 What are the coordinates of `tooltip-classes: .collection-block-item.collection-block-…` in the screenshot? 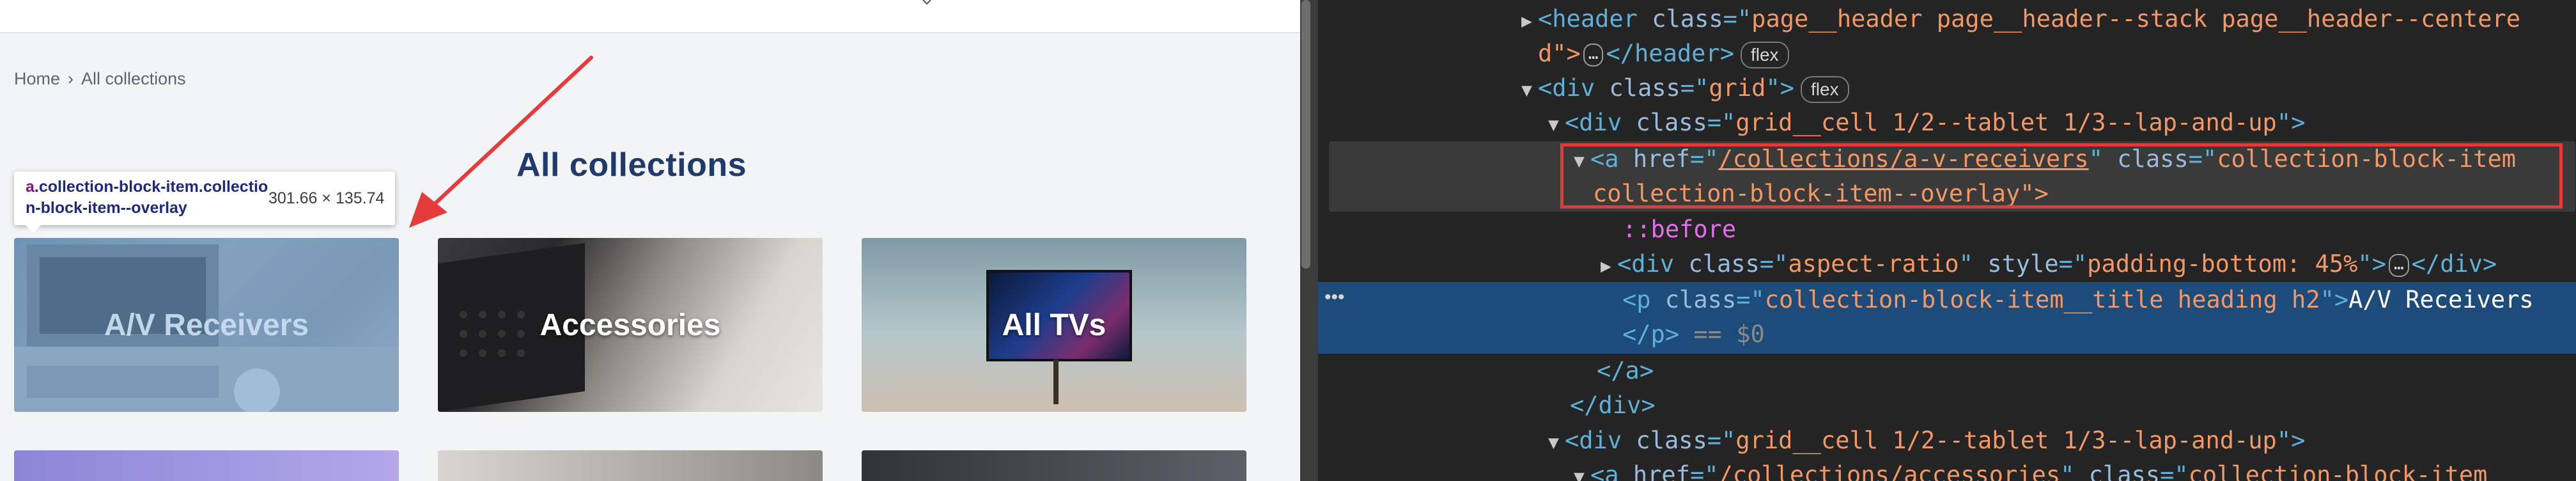 It's located at (147, 197).